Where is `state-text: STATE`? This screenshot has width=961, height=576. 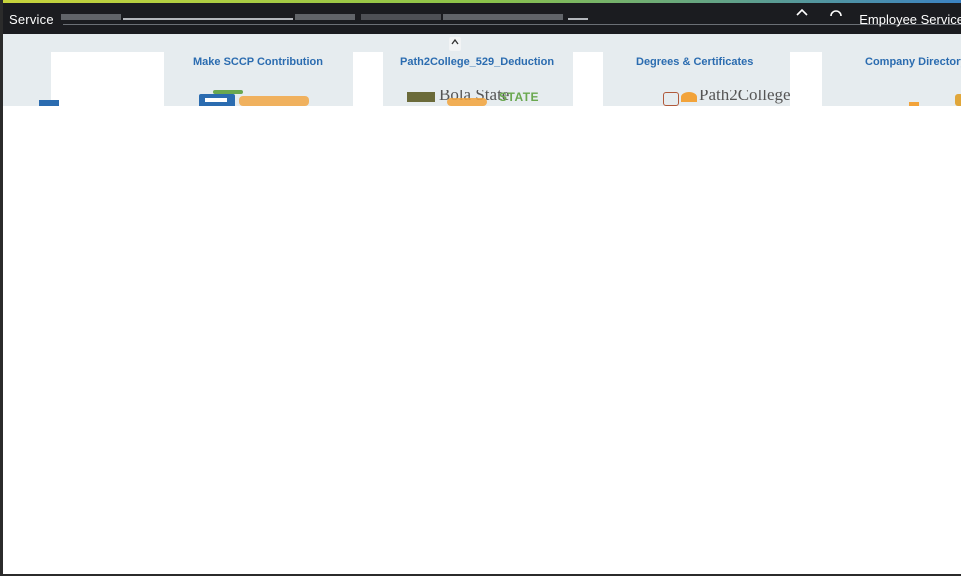
state-text: STATE is located at coordinates (519, 97).